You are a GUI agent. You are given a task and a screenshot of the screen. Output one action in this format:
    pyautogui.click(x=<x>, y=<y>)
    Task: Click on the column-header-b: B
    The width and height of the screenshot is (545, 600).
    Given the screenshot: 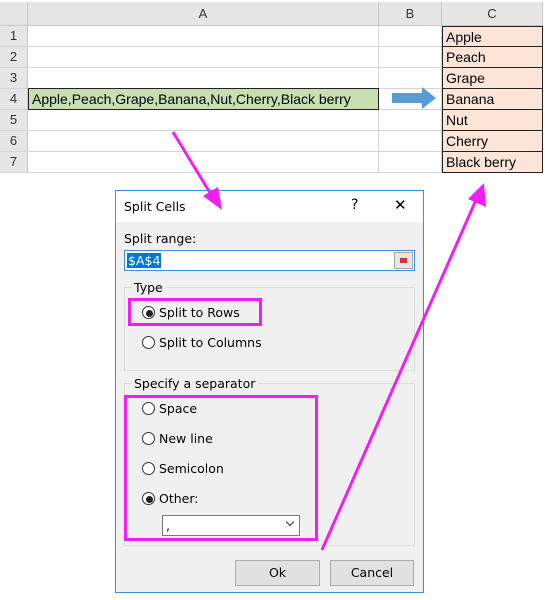 What is the action you would take?
    pyautogui.click(x=410, y=14)
    